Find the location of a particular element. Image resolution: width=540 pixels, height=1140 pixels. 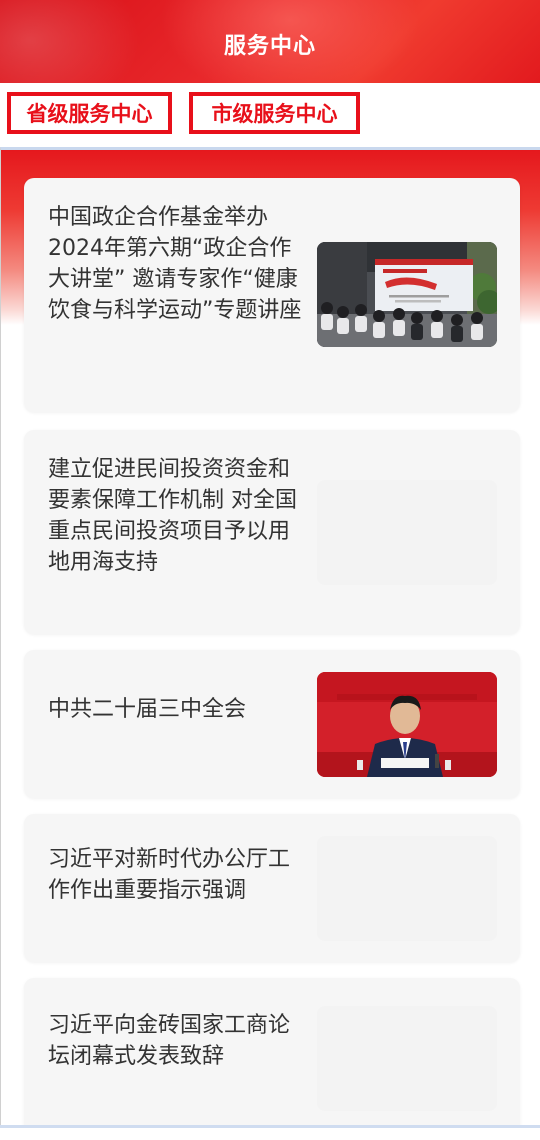

page-title: 服务中心 is located at coordinates (269, 46).